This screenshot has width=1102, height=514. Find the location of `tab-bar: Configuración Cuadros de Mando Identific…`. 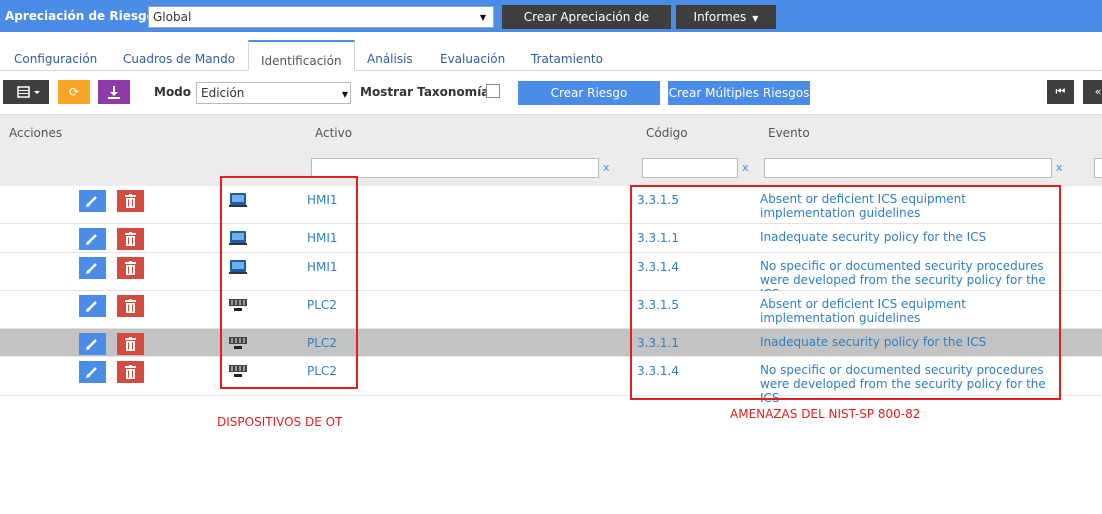

tab-bar: Configuración Cuadros de Mando Identific… is located at coordinates (551, 55).